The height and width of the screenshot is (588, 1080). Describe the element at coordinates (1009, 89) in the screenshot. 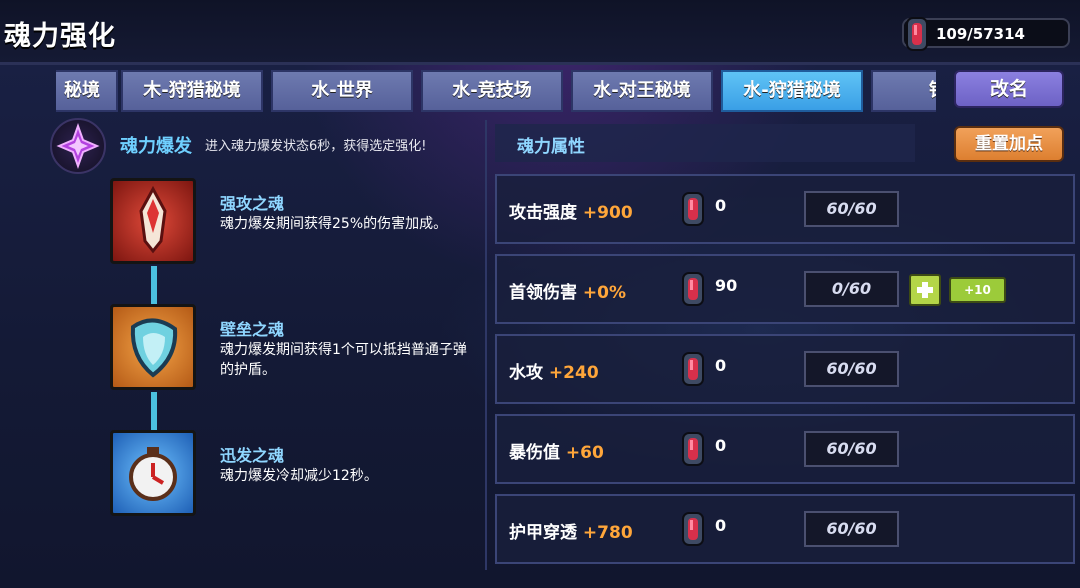

I see `rename-button: 改名` at that location.